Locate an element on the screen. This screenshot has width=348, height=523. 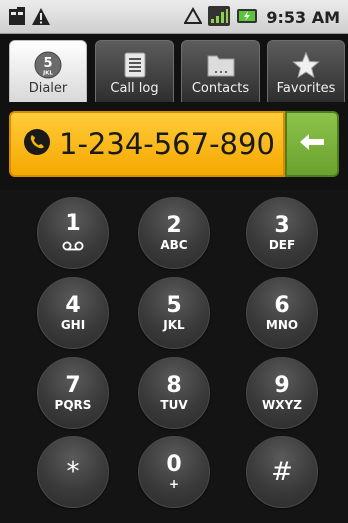
backspace-arrow-icon is located at coordinates (312, 144).